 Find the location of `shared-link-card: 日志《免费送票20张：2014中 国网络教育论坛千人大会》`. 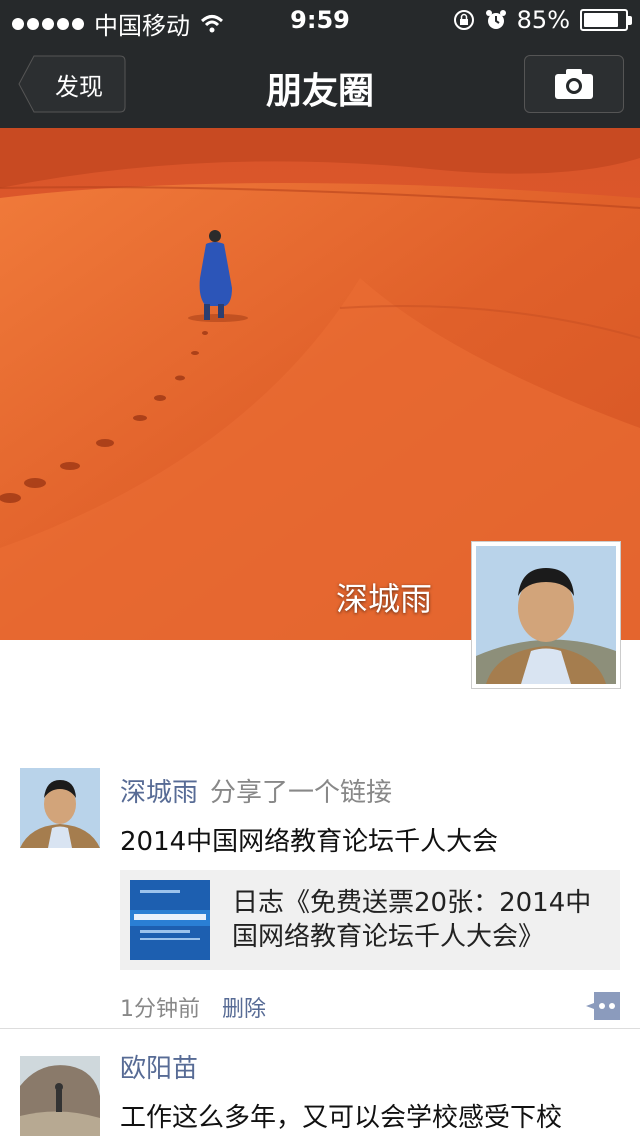

shared-link-card: 日志《免费送票20张：2014中 国网络教育论坛千人大会》 is located at coordinates (370, 920).